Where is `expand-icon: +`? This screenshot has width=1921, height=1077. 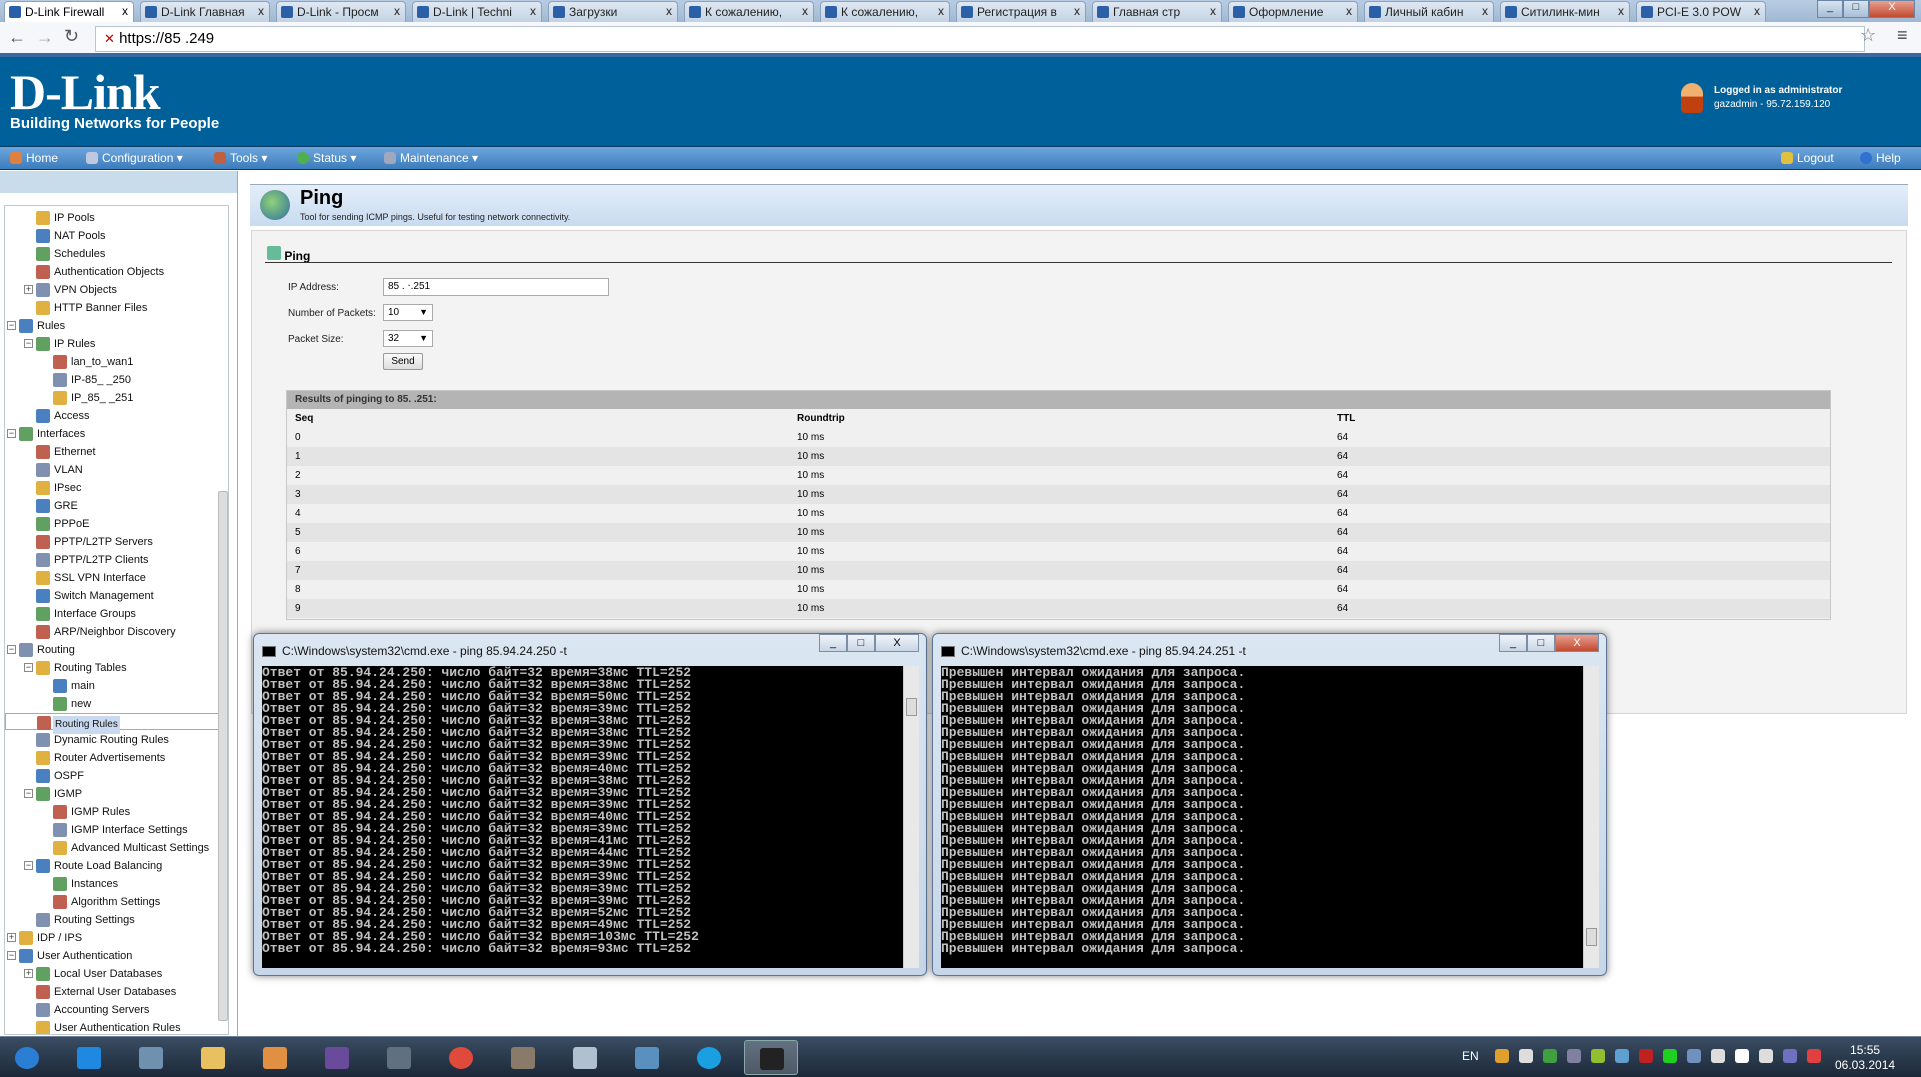 expand-icon: + is located at coordinates (28, 289).